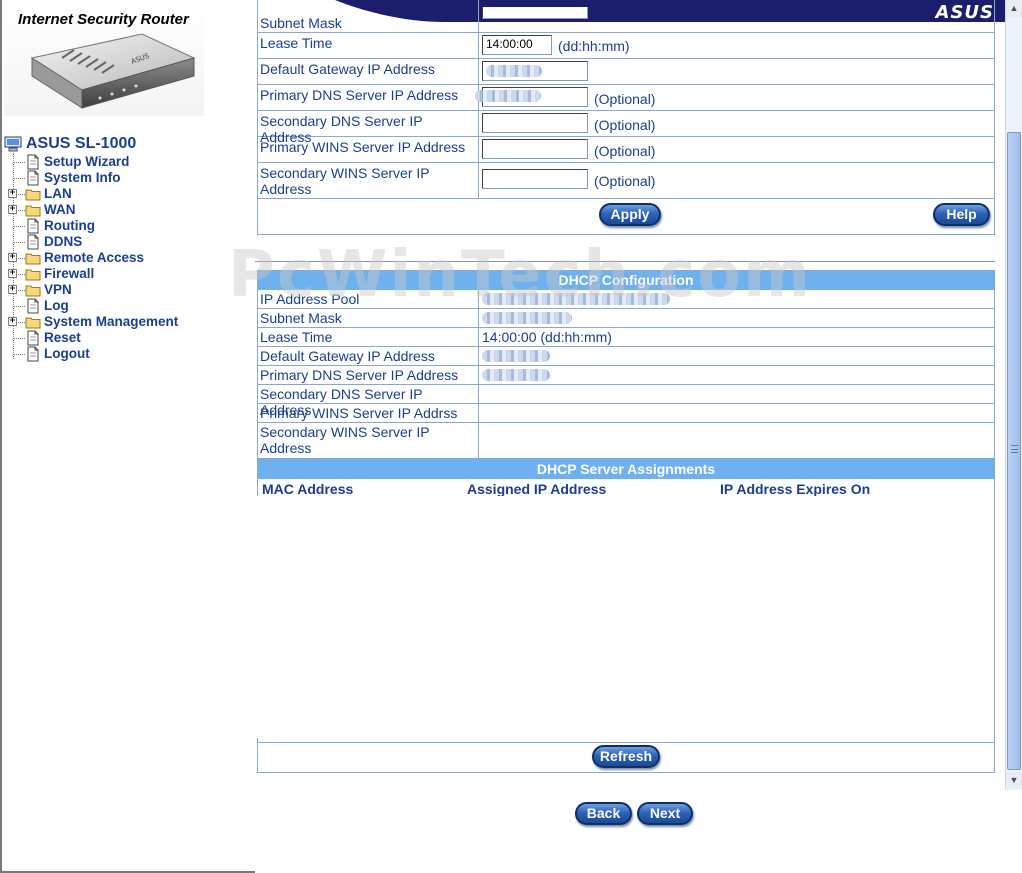 The height and width of the screenshot is (873, 1022). I want to click on sidebar-item-firewall: + Firewall, so click(124, 274).